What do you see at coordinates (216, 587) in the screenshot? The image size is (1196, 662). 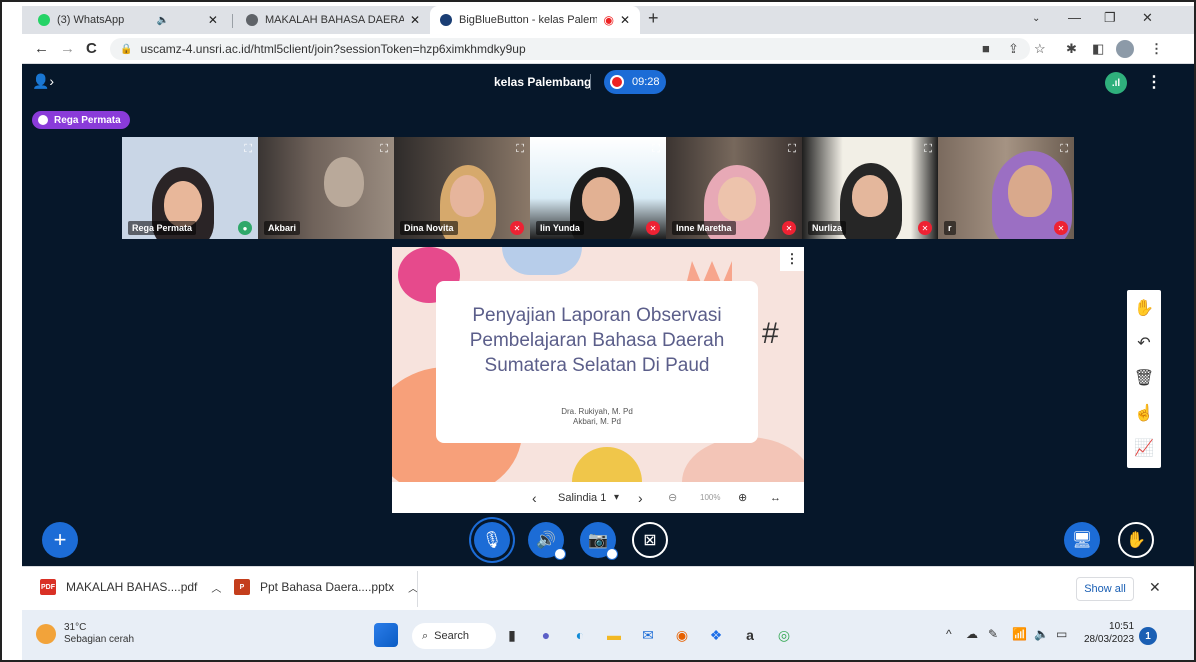 I see `chevron-up-icon: ︿` at bounding box center [216, 587].